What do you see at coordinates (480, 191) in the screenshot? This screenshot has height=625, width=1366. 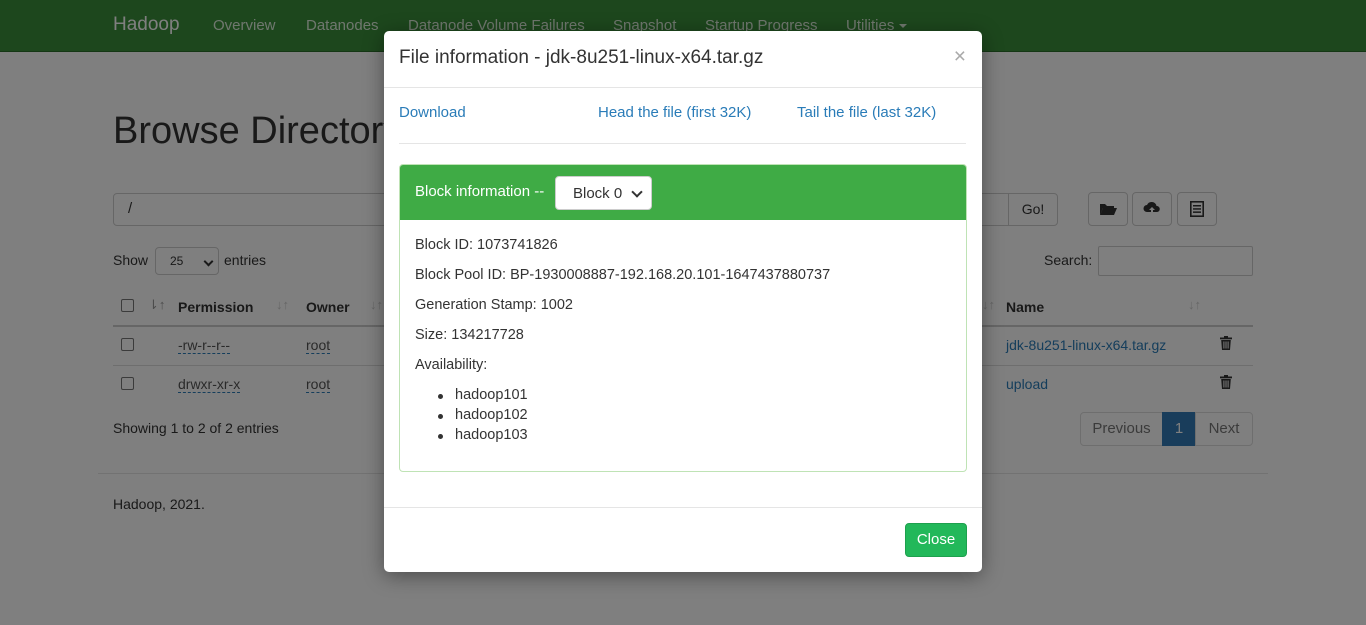 I see `block-information-label: Block information --` at bounding box center [480, 191].